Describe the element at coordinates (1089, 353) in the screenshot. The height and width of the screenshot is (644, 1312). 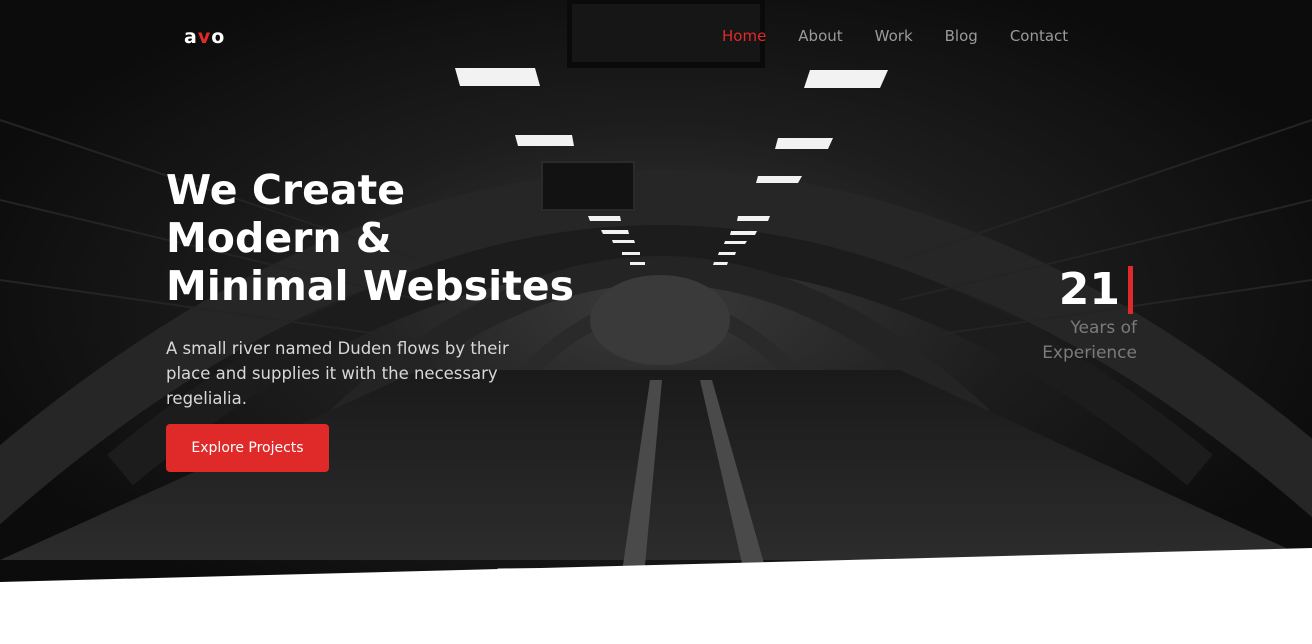
I see `stat-label-line-2: Experience` at that location.